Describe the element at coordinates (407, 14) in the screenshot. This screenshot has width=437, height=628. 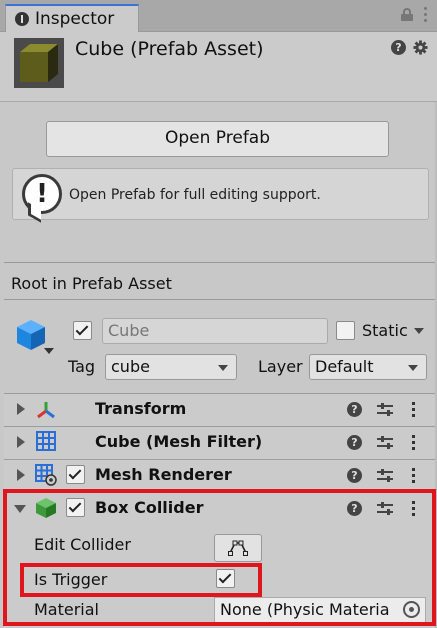
I see `lock-icon` at that location.